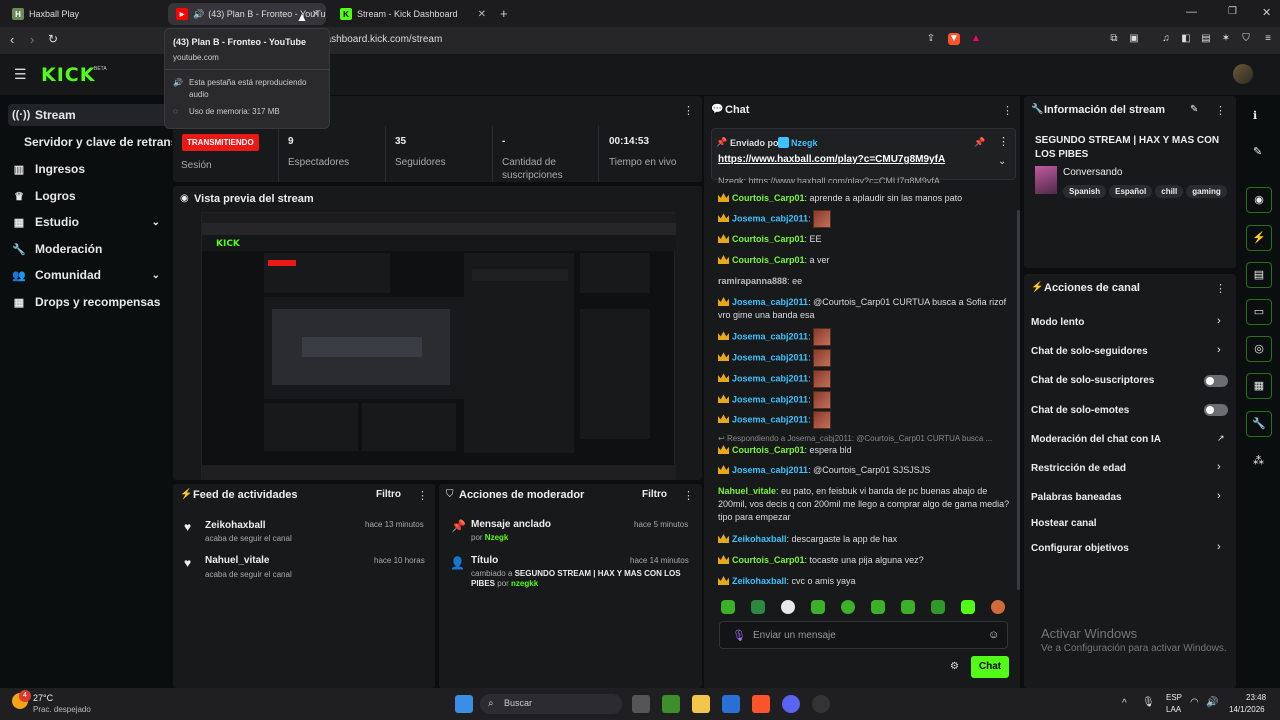 The image size is (1280, 720). Describe the element at coordinates (1131, 191) in the screenshot. I see `tag: Español` at that location.